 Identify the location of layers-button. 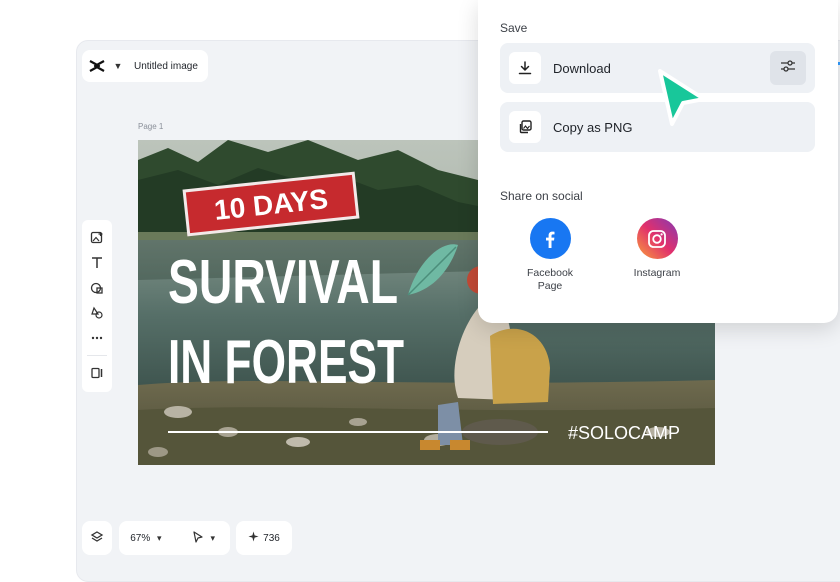
(97, 538).